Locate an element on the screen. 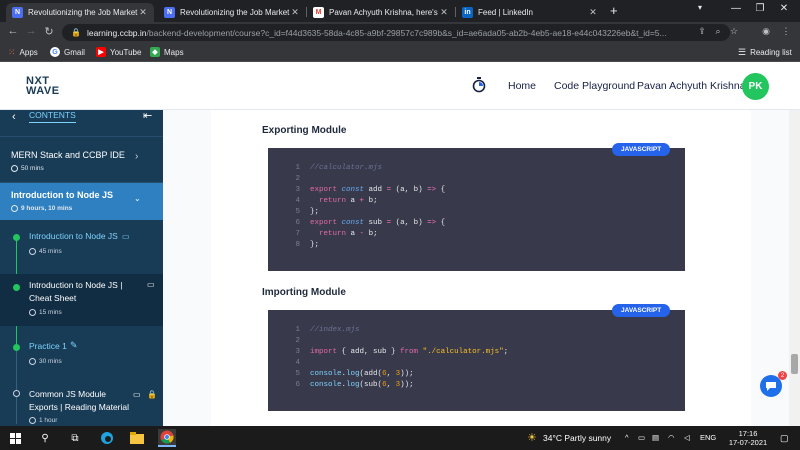 The image size is (800, 450). windows-start-icon is located at coordinates (15, 438).